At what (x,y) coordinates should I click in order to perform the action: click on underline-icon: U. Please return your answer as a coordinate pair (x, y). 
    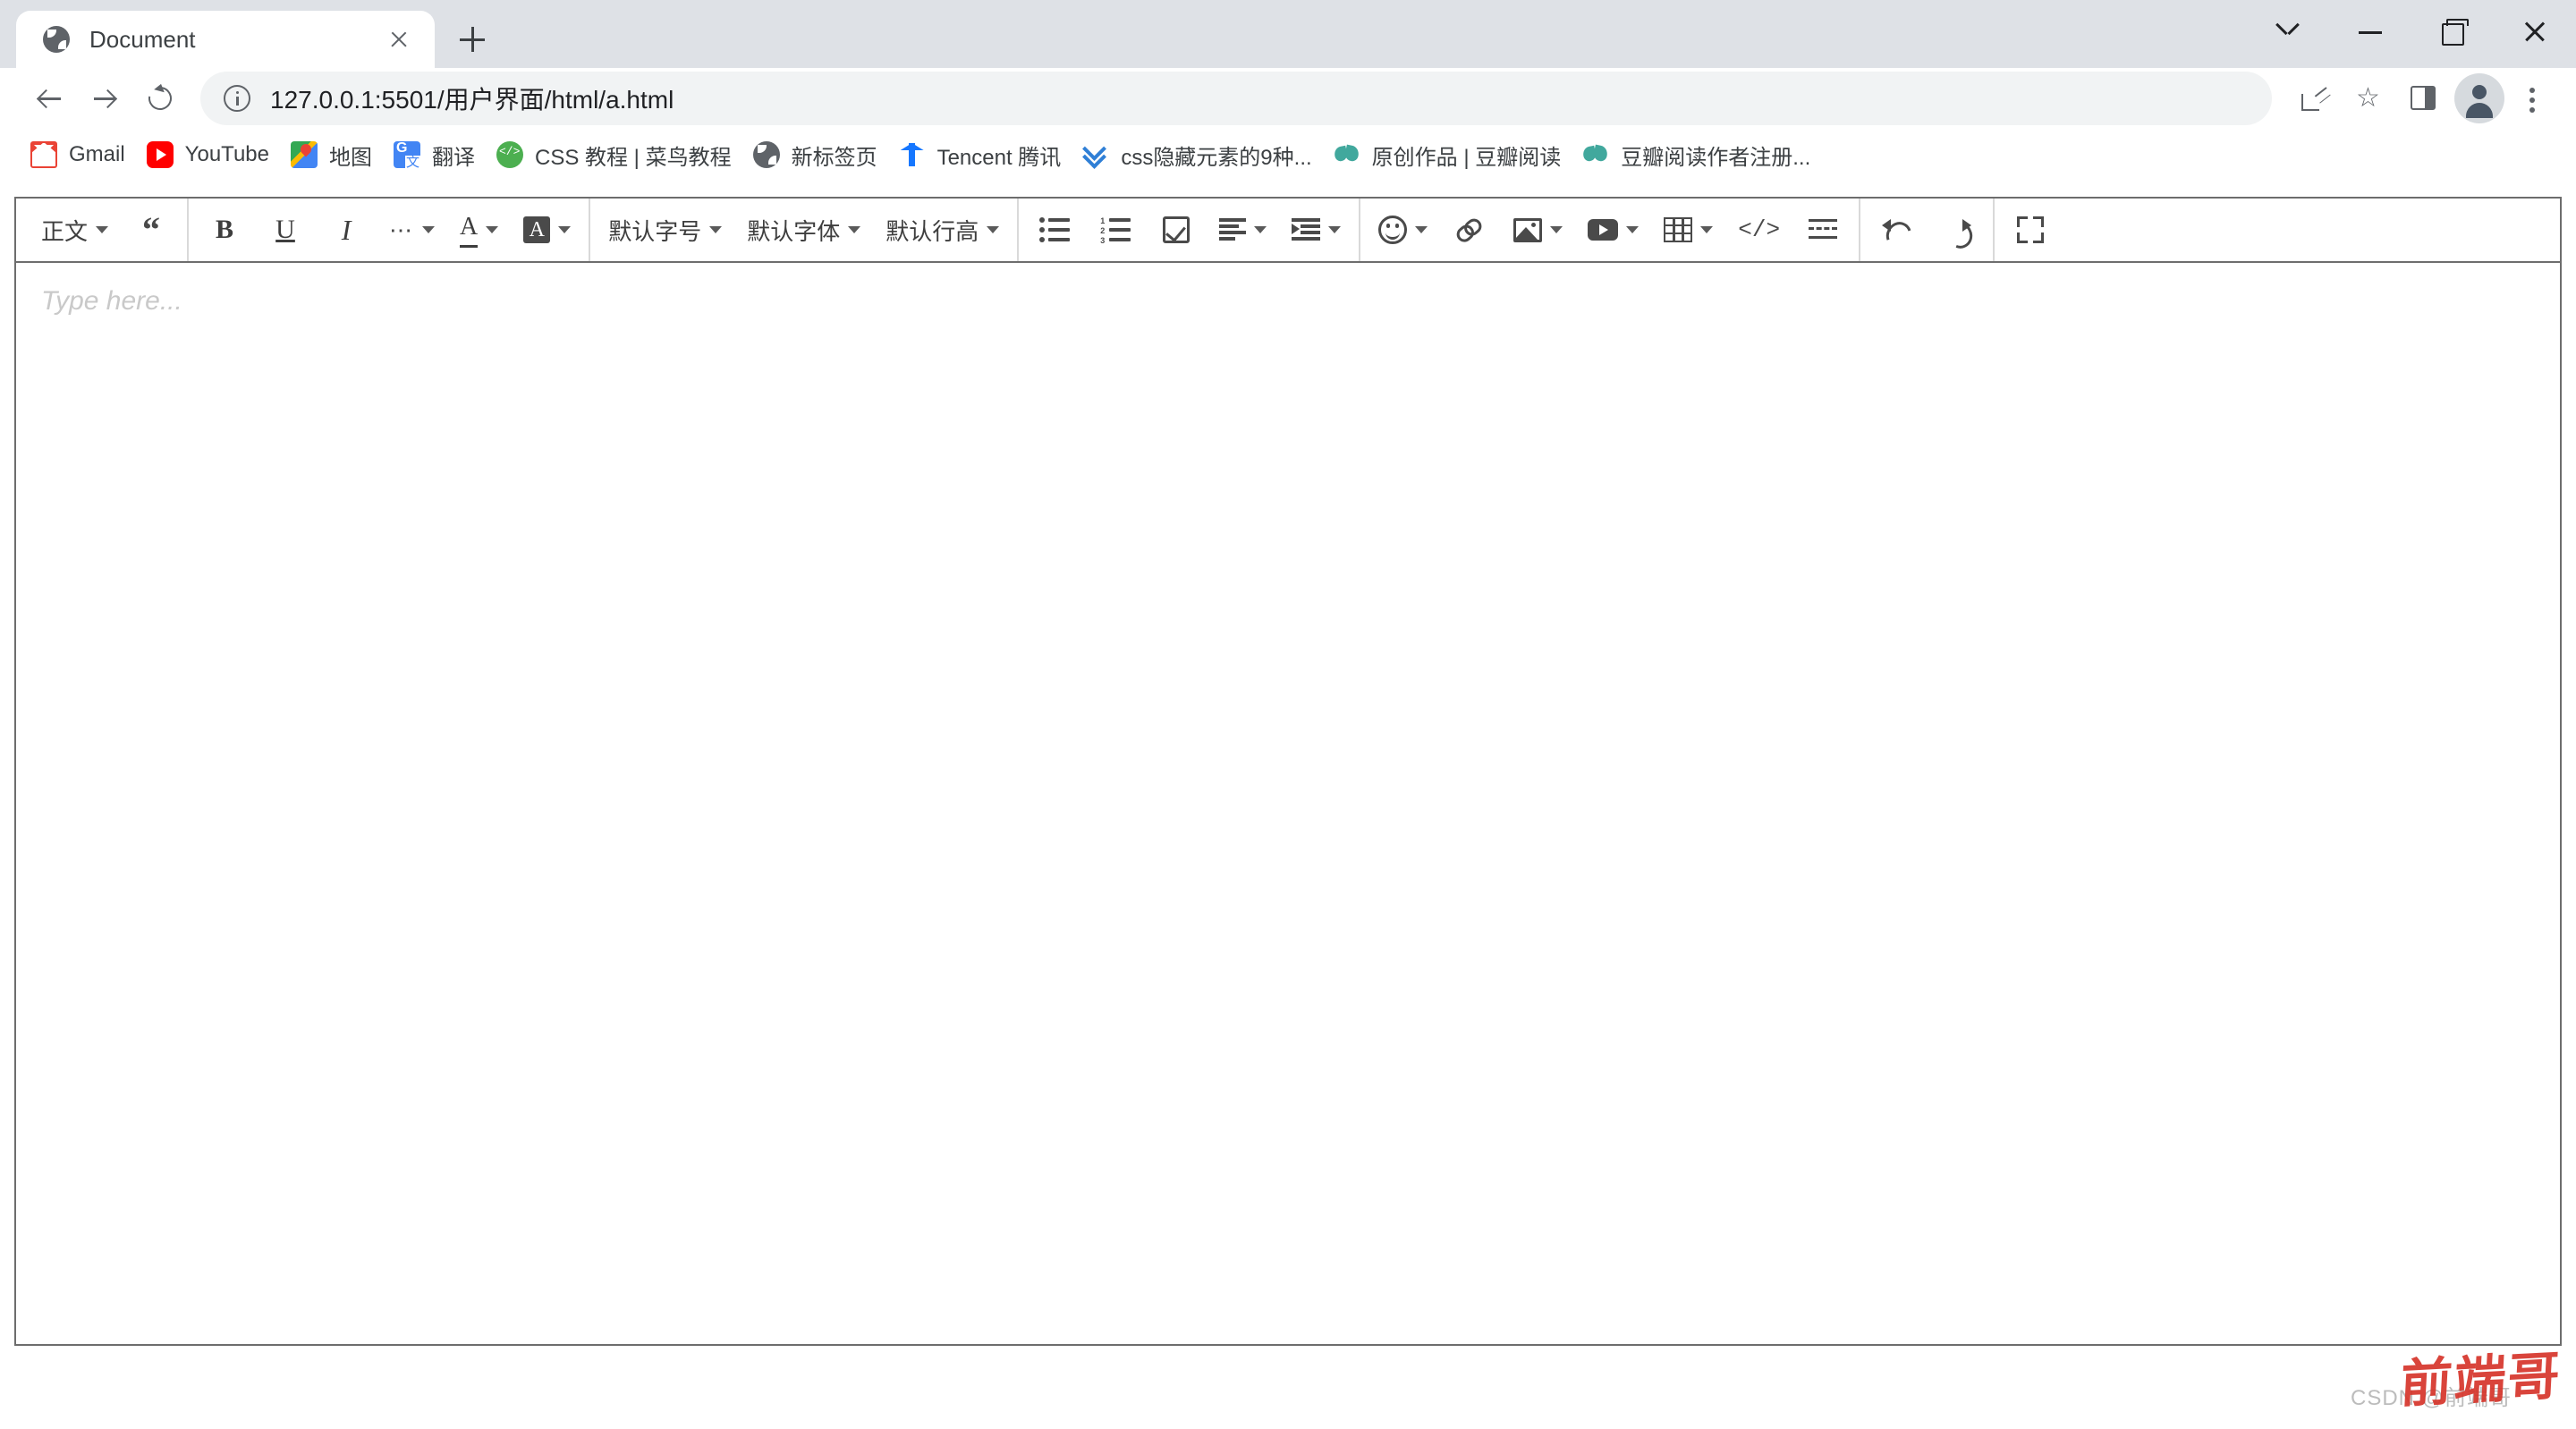
    Looking at the image, I should click on (285, 230).